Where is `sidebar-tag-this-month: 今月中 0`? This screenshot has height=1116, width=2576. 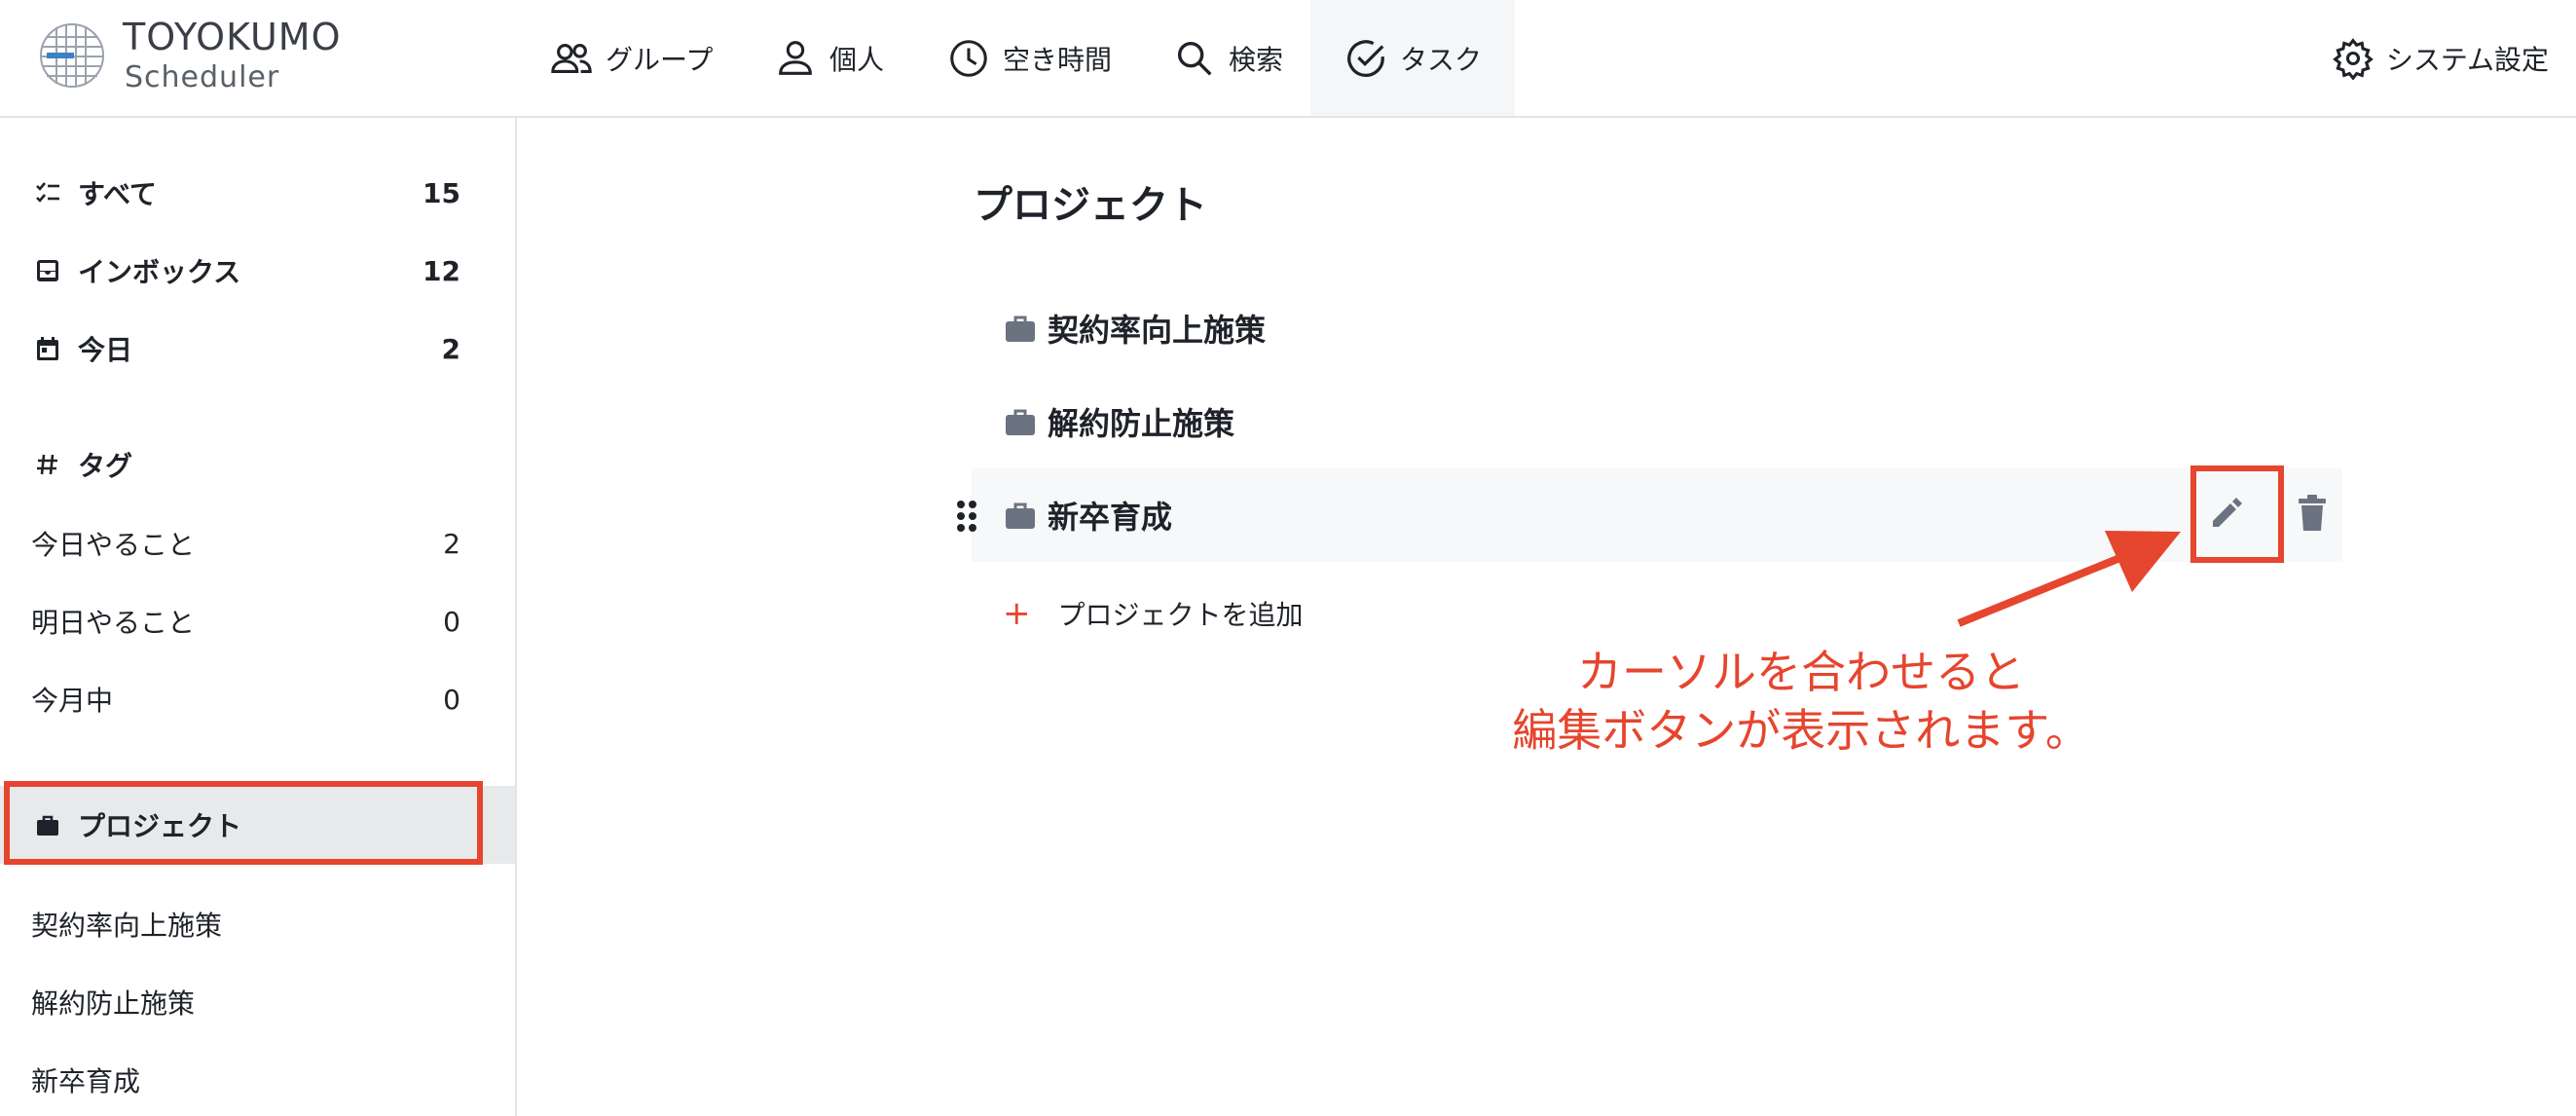 sidebar-tag-this-month: 今月中 0 is located at coordinates (257, 699).